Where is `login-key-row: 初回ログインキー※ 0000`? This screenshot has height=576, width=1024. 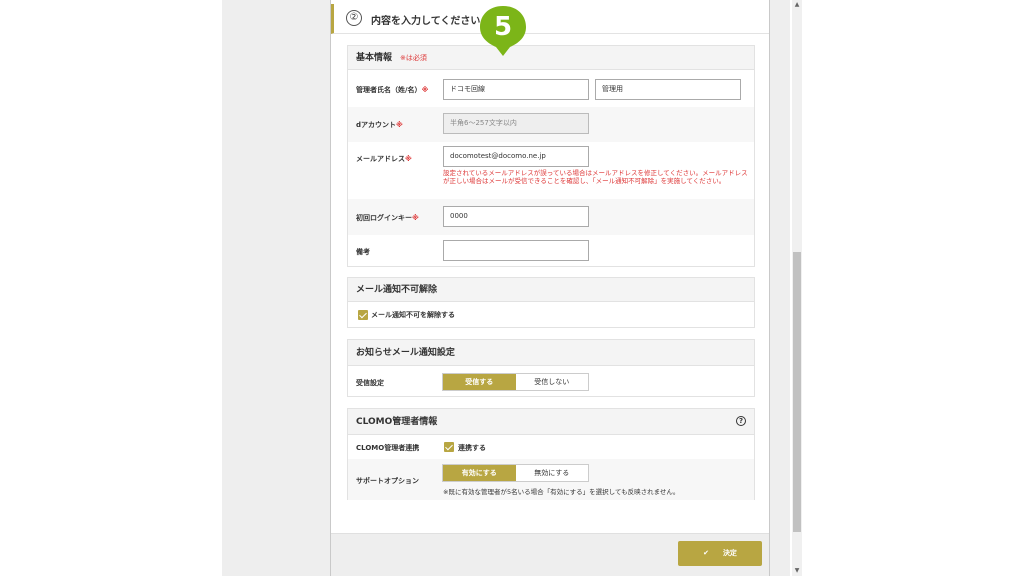
login-key-row: 初回ログインキー※ 0000 is located at coordinates (551, 217).